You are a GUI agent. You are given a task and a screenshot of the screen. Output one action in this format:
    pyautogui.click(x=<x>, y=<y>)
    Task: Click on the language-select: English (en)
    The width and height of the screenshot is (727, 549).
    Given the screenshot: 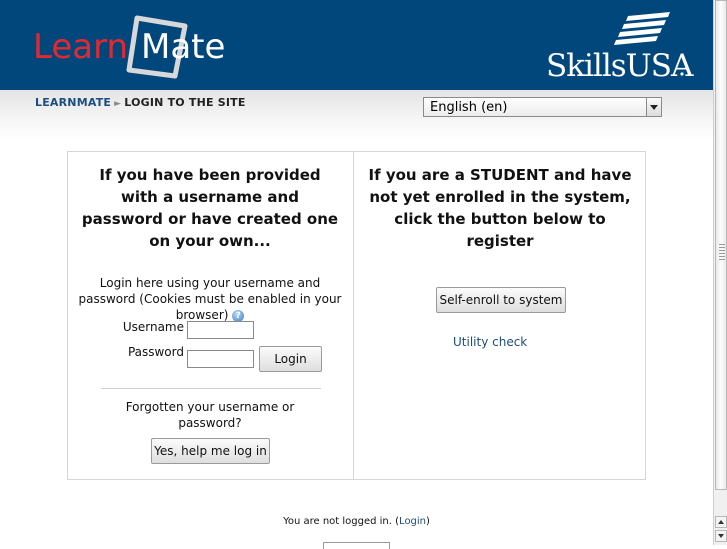 What is the action you would take?
    pyautogui.click(x=542, y=107)
    